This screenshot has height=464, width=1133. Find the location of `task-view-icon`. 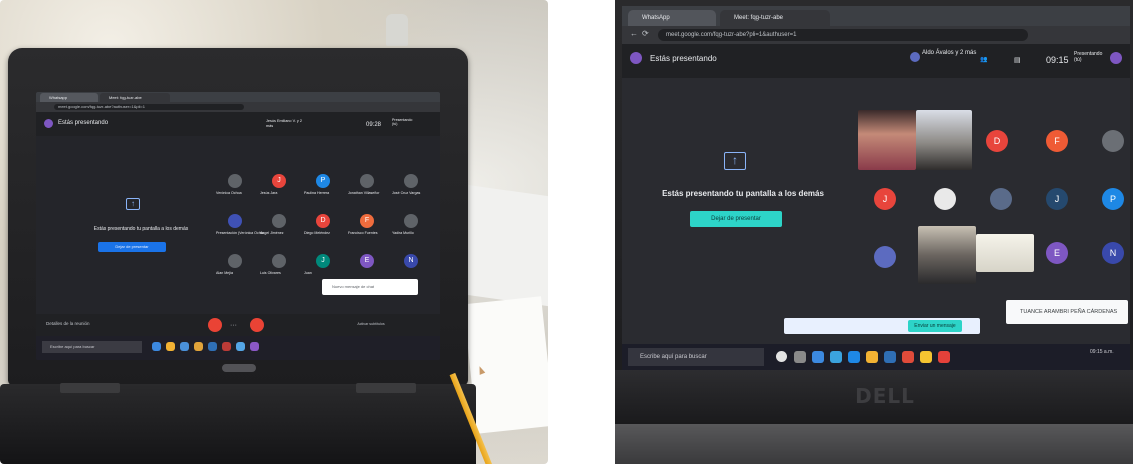

task-view-icon is located at coordinates (800, 357).